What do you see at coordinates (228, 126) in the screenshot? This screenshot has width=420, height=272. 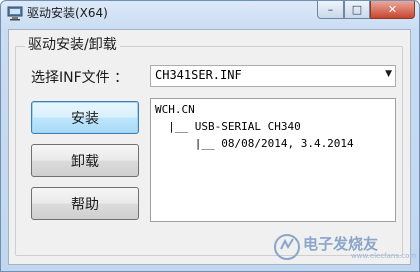 I see `info-line: |__ USB-SERIAL CH340` at bounding box center [228, 126].